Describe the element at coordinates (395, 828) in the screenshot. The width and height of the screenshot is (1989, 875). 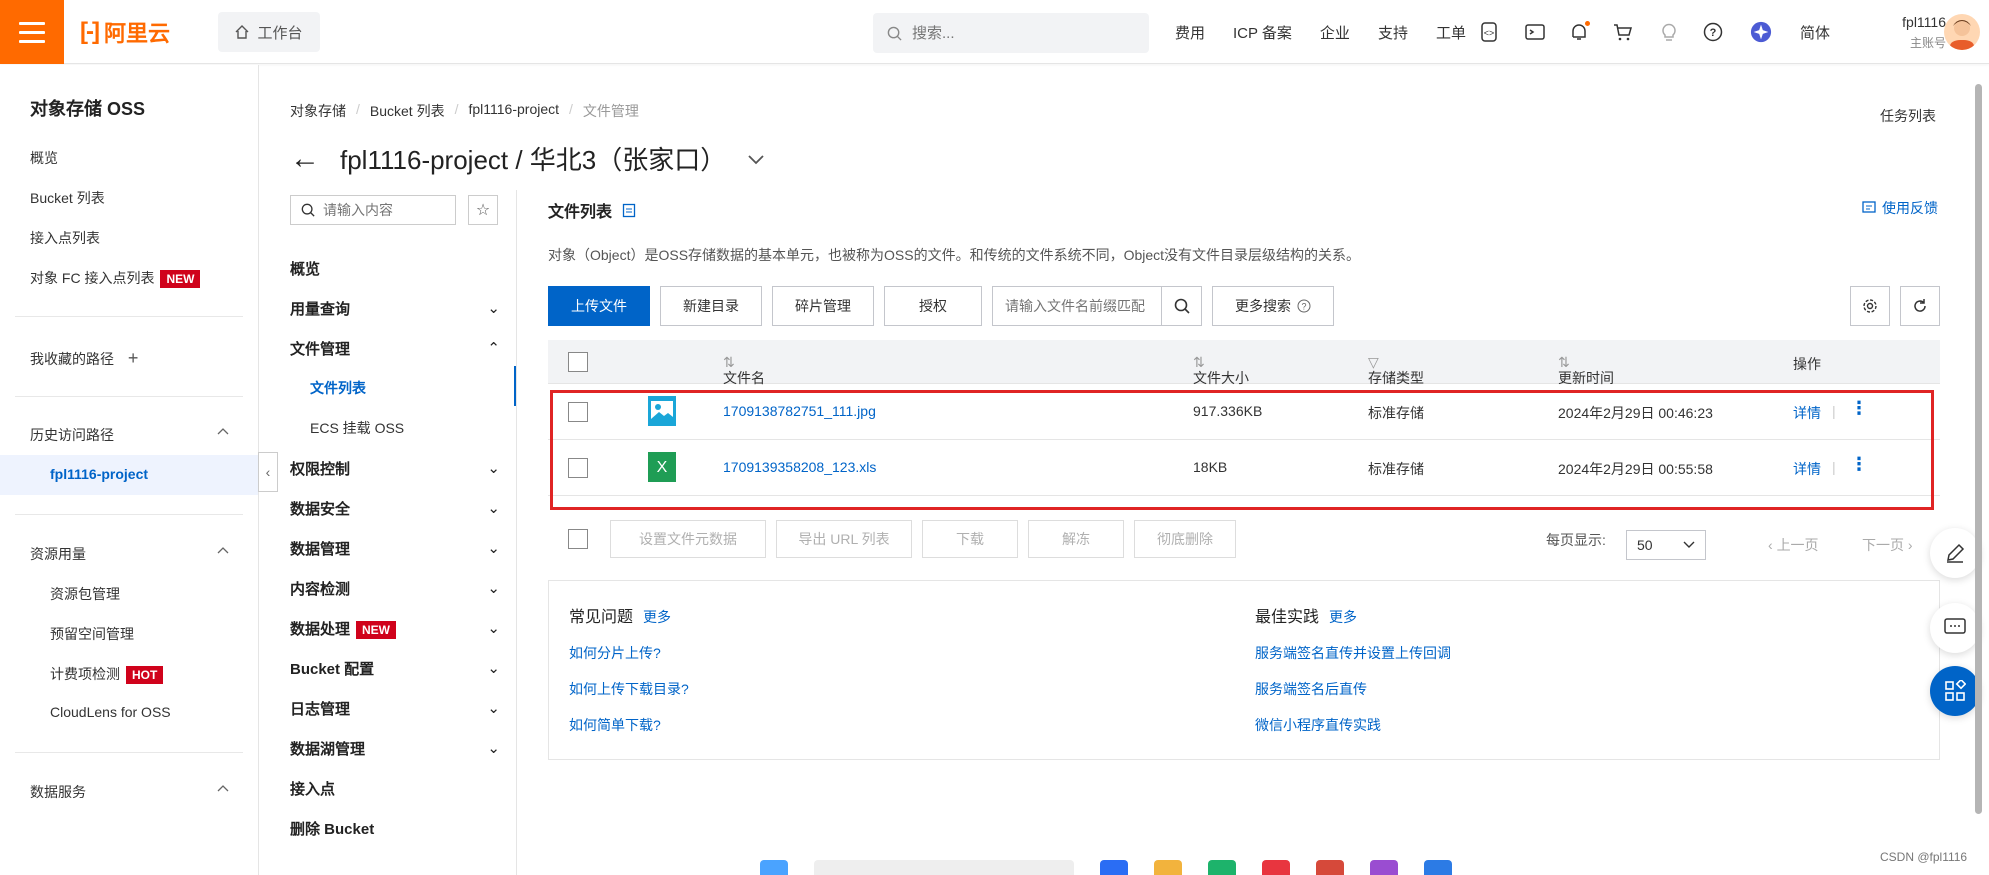
I see `nav-item-delete-bucket: 删除 Bucket` at that location.